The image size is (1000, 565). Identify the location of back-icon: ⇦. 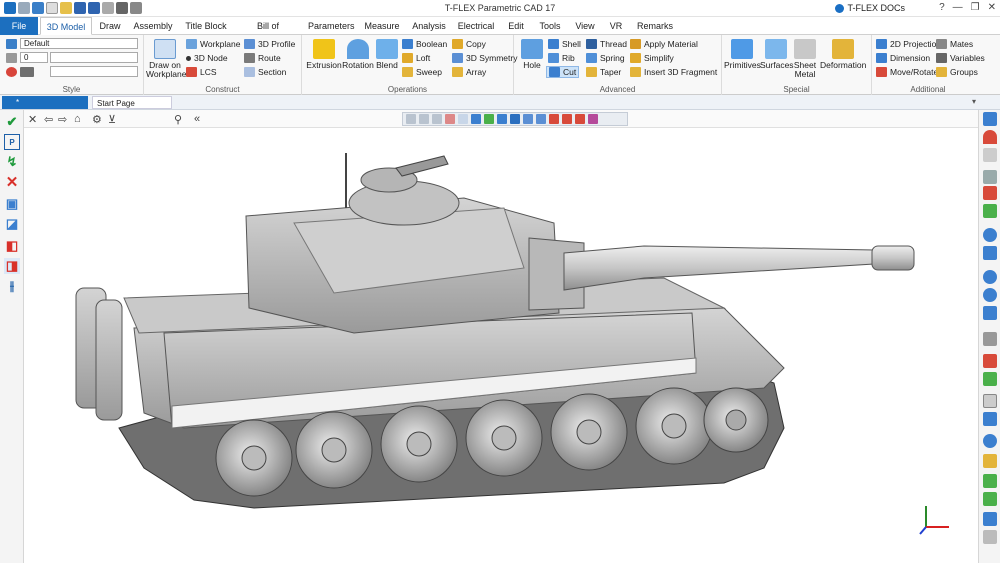
(48, 119).